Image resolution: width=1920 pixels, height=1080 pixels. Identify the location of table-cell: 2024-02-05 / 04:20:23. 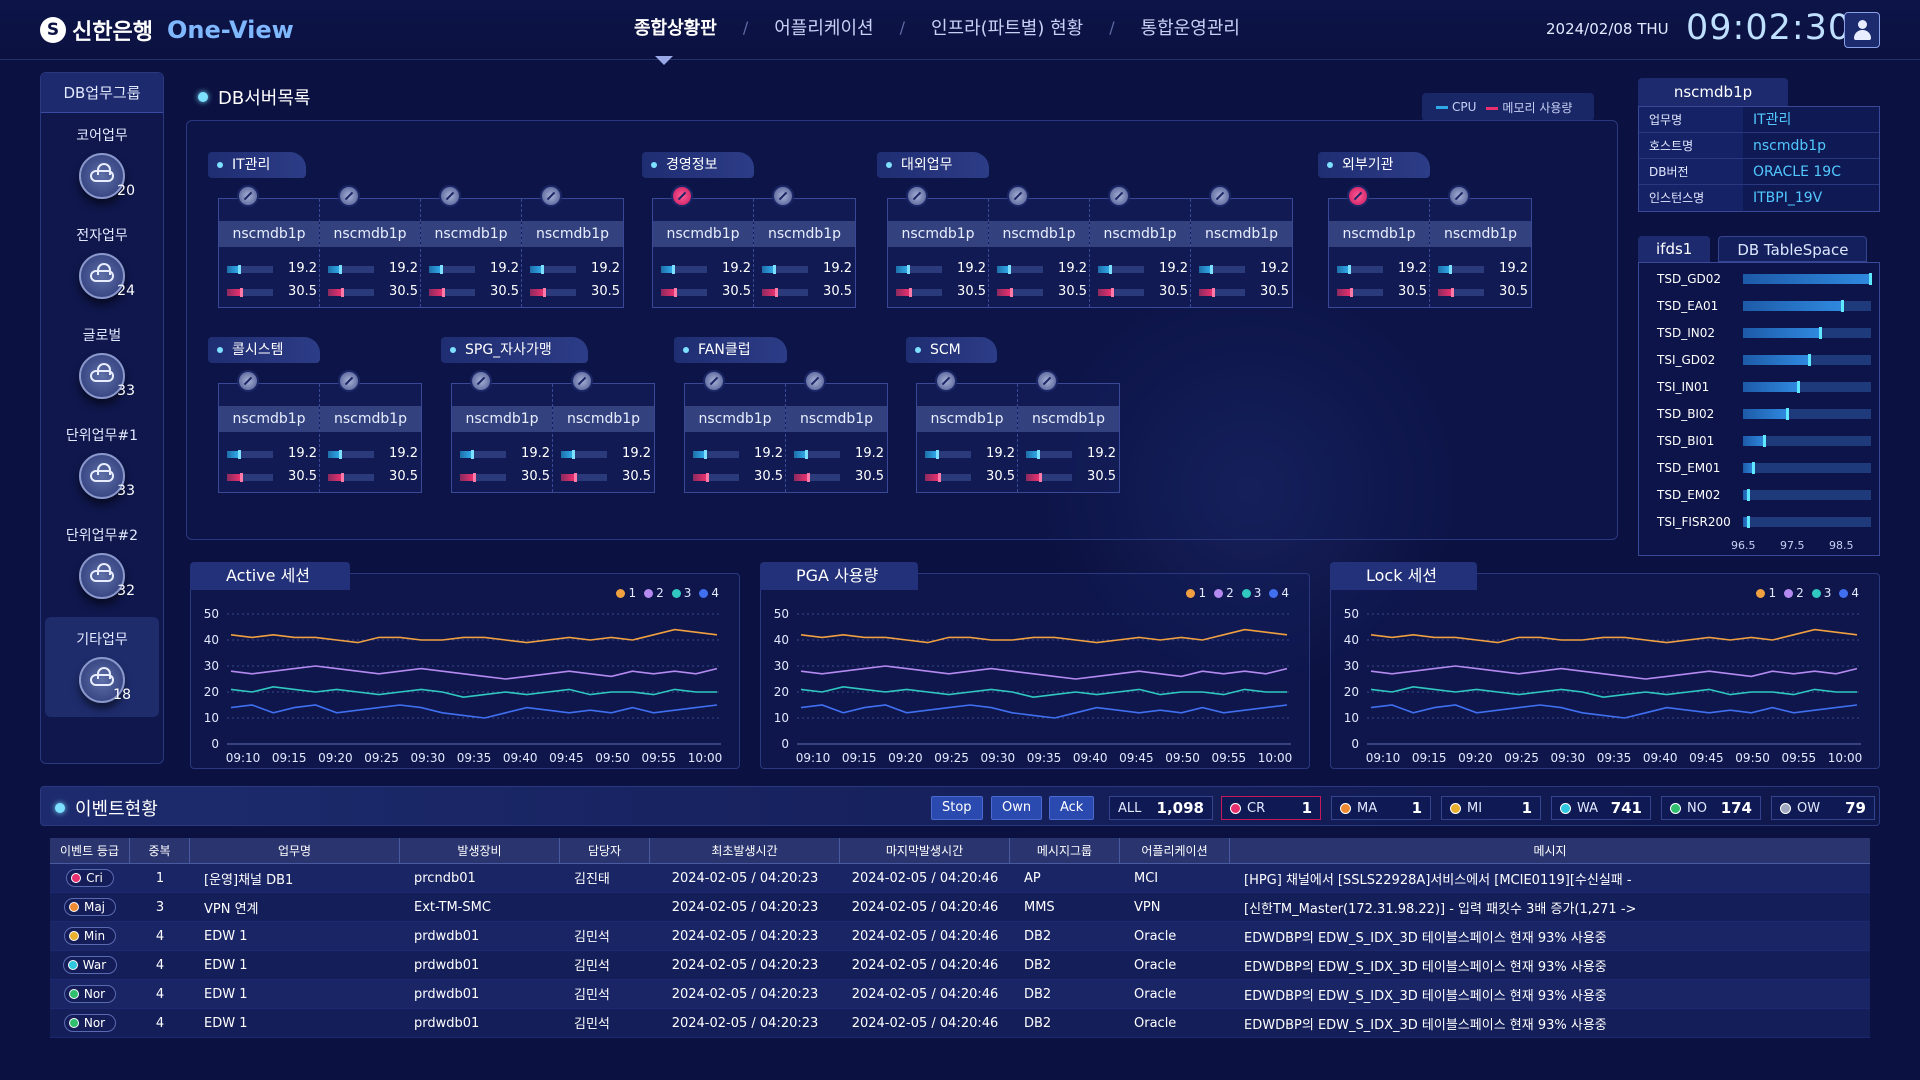
(745, 965).